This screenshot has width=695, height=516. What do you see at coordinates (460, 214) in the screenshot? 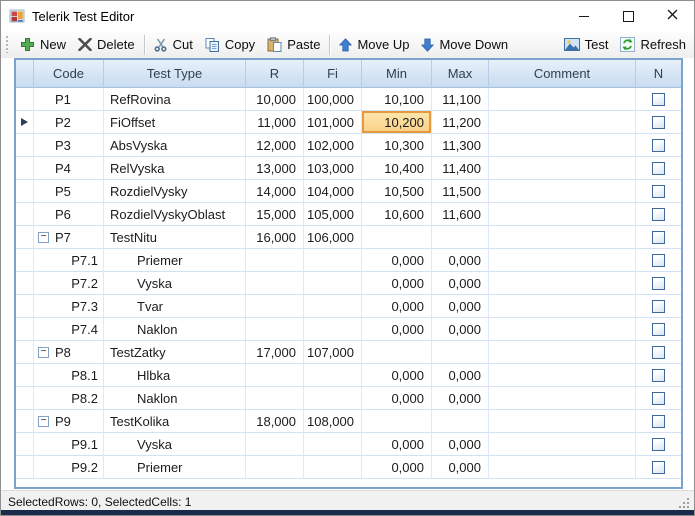
I see `cell-max: 11,600` at bounding box center [460, 214].